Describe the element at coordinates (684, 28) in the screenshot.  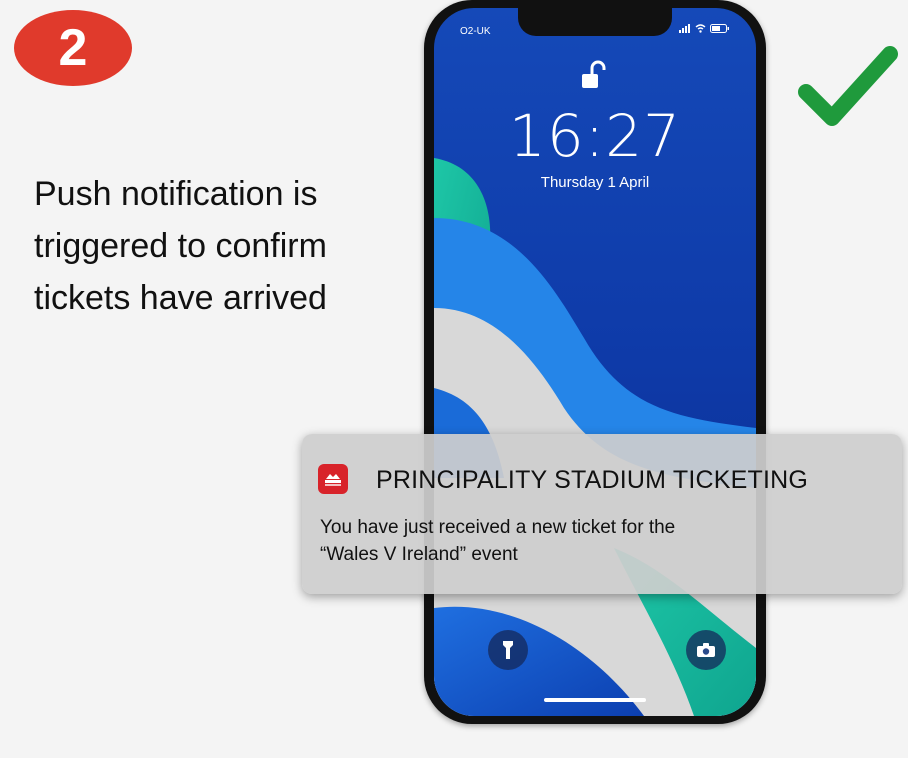
I see `signal-icon` at that location.